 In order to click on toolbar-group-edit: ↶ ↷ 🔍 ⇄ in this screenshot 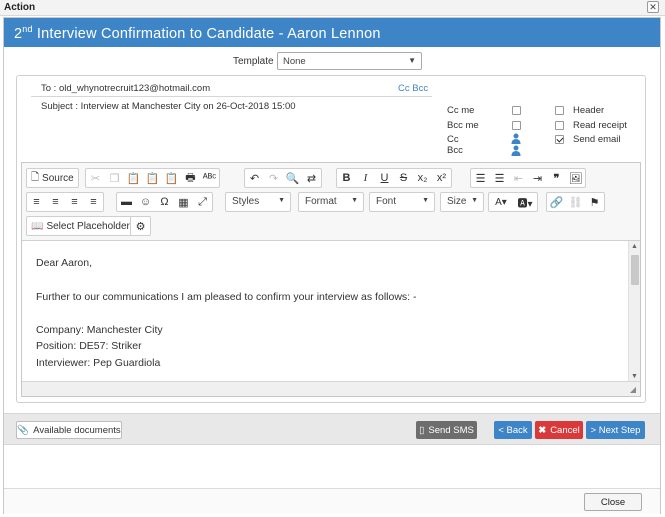, I will do `click(283, 178)`.